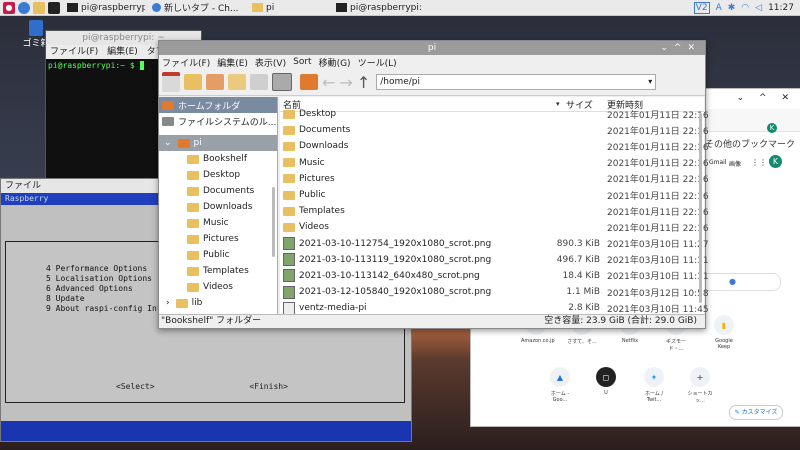 The height and width of the screenshot is (450, 800). What do you see at coordinates (560, 377) in the screenshot?
I see `drive-icon: ▲` at bounding box center [560, 377].